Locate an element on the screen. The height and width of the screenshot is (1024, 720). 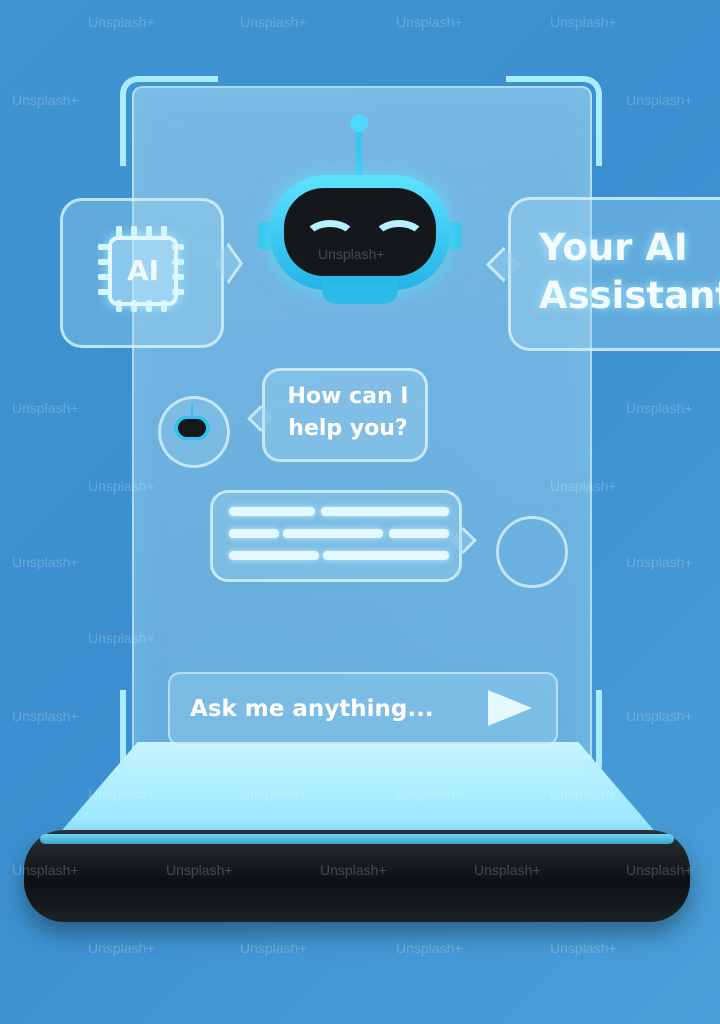
bot-message-bubble: How can I help you? is located at coordinates (345, 415).